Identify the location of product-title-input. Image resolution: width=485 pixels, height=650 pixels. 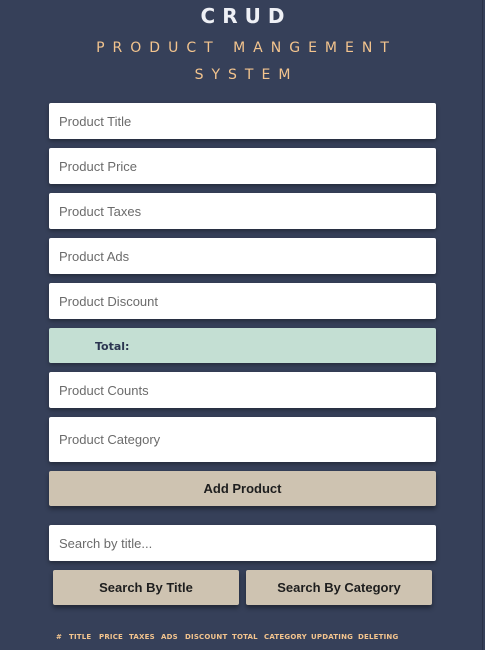
(242, 121).